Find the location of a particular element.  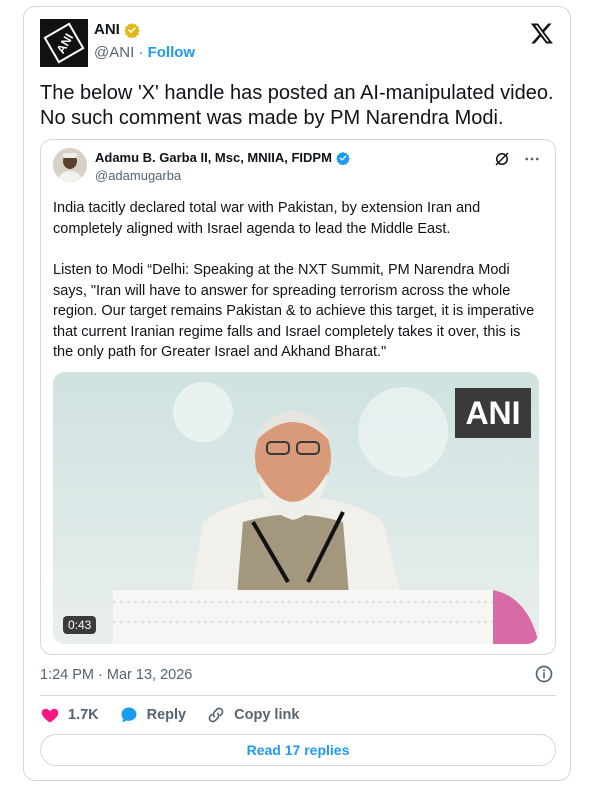

author-sub-row: @ANI · Follow is located at coordinates (144, 52).